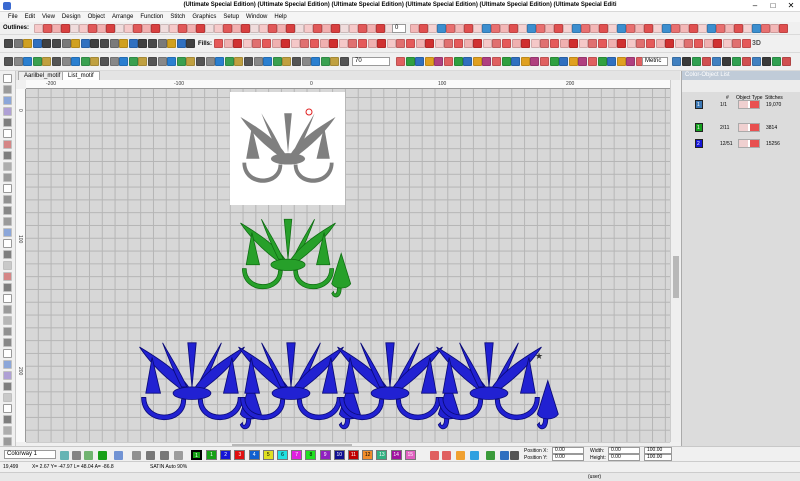 The width and height of the screenshot is (800, 481). Describe the element at coordinates (204, 17) in the screenshot. I see `menu-item-graphics: Graphics` at that location.